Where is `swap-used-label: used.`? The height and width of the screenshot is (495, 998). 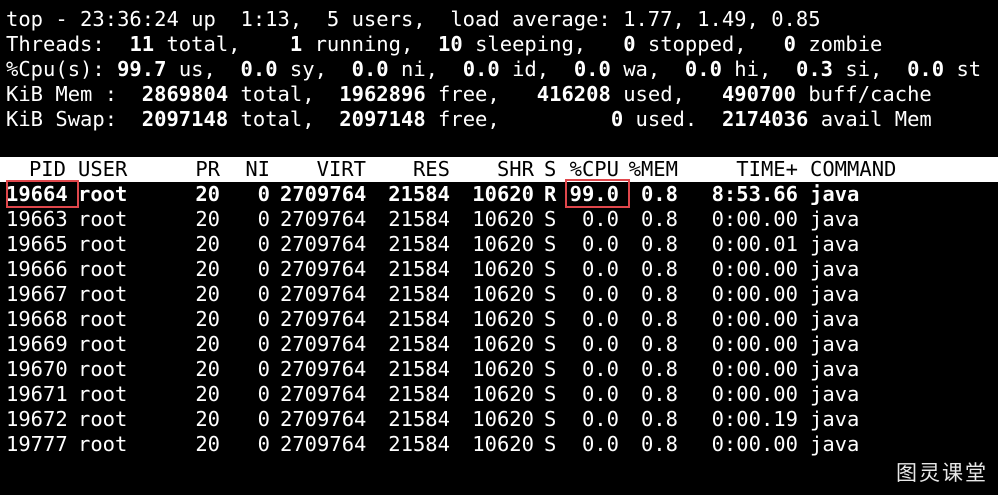 swap-used-label: used. is located at coordinates (666, 119).